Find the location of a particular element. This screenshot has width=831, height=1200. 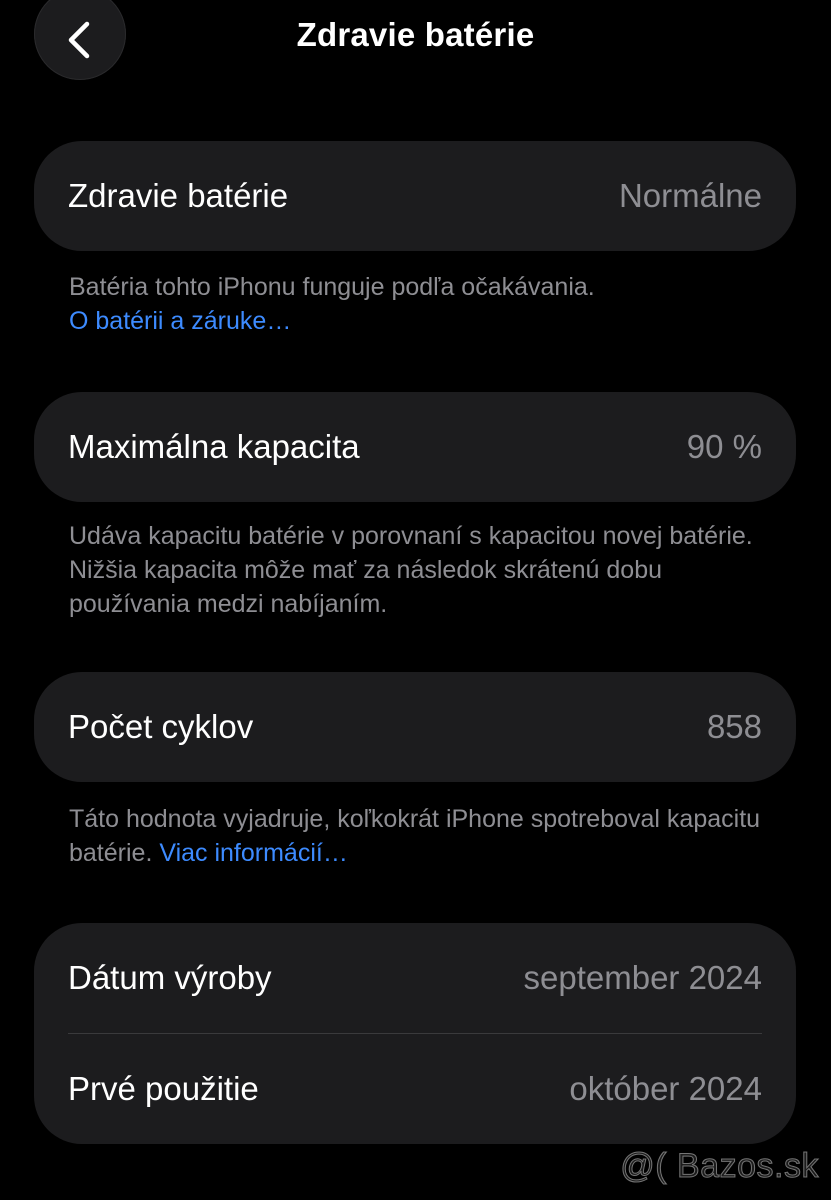

battery-health-card: Zdravie batérie Normálne is located at coordinates (415, 196).